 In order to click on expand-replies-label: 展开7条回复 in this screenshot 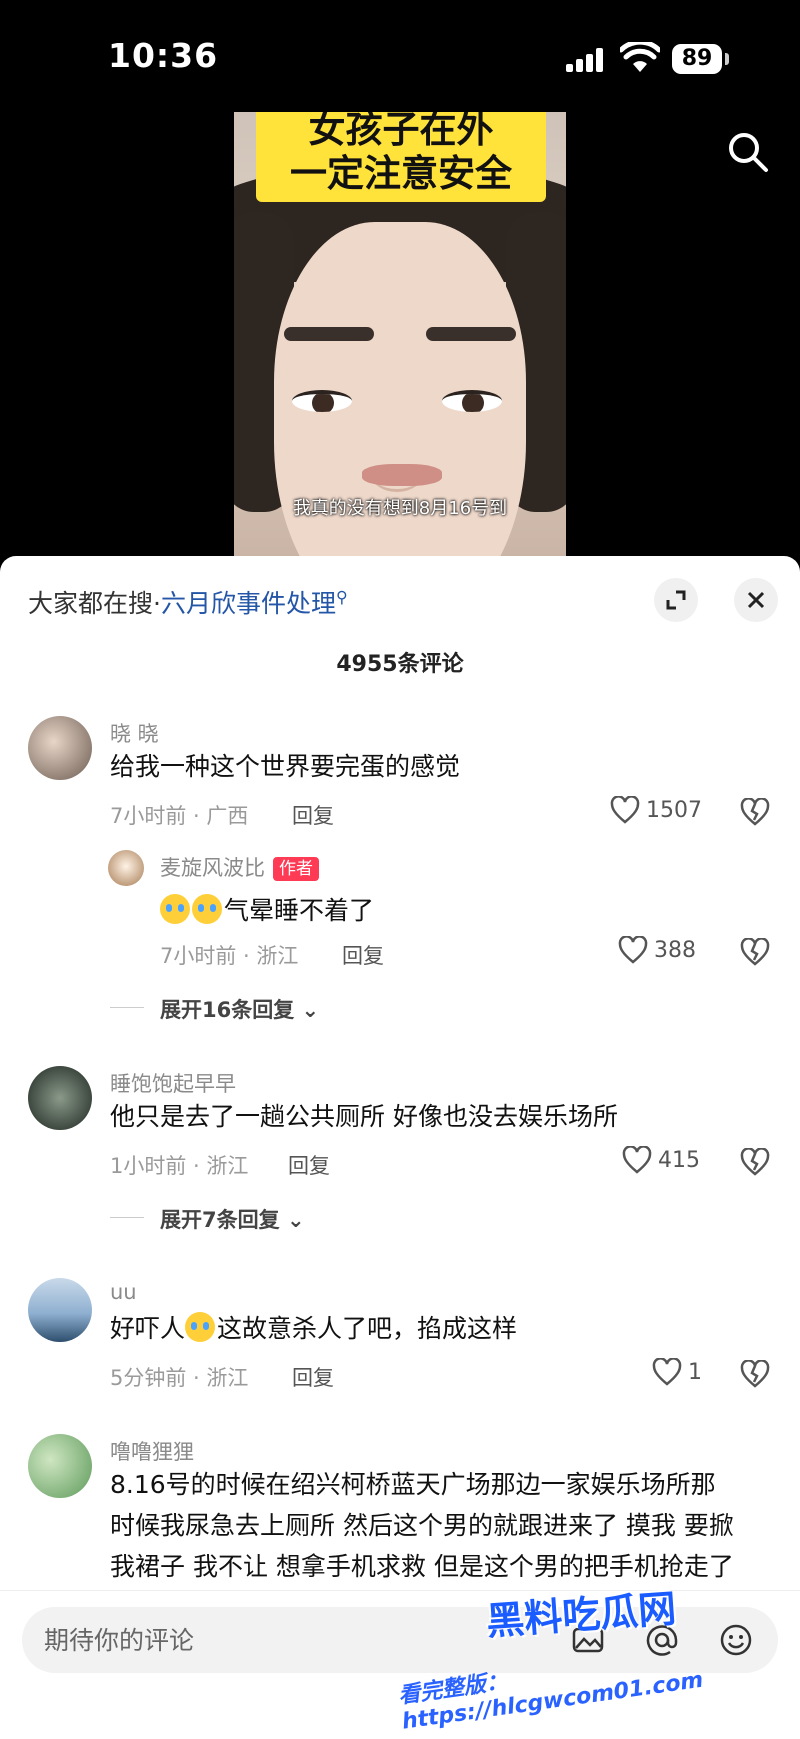, I will do `click(220, 1220)`.